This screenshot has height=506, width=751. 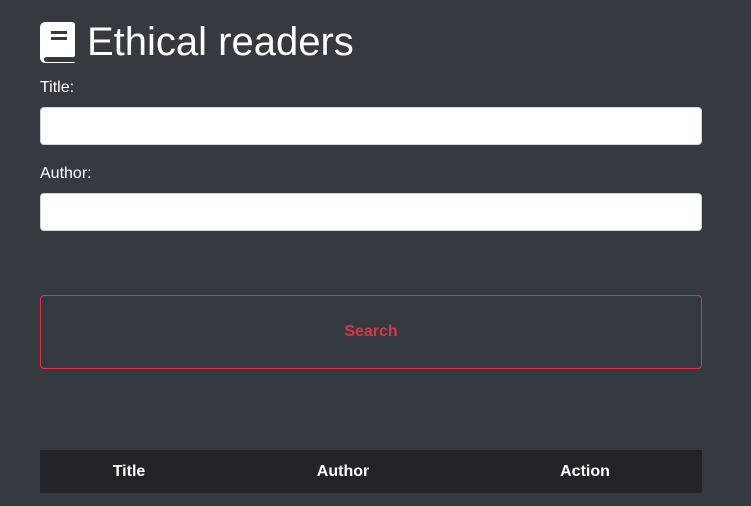 What do you see at coordinates (371, 212) in the screenshot?
I see `author-input` at bounding box center [371, 212].